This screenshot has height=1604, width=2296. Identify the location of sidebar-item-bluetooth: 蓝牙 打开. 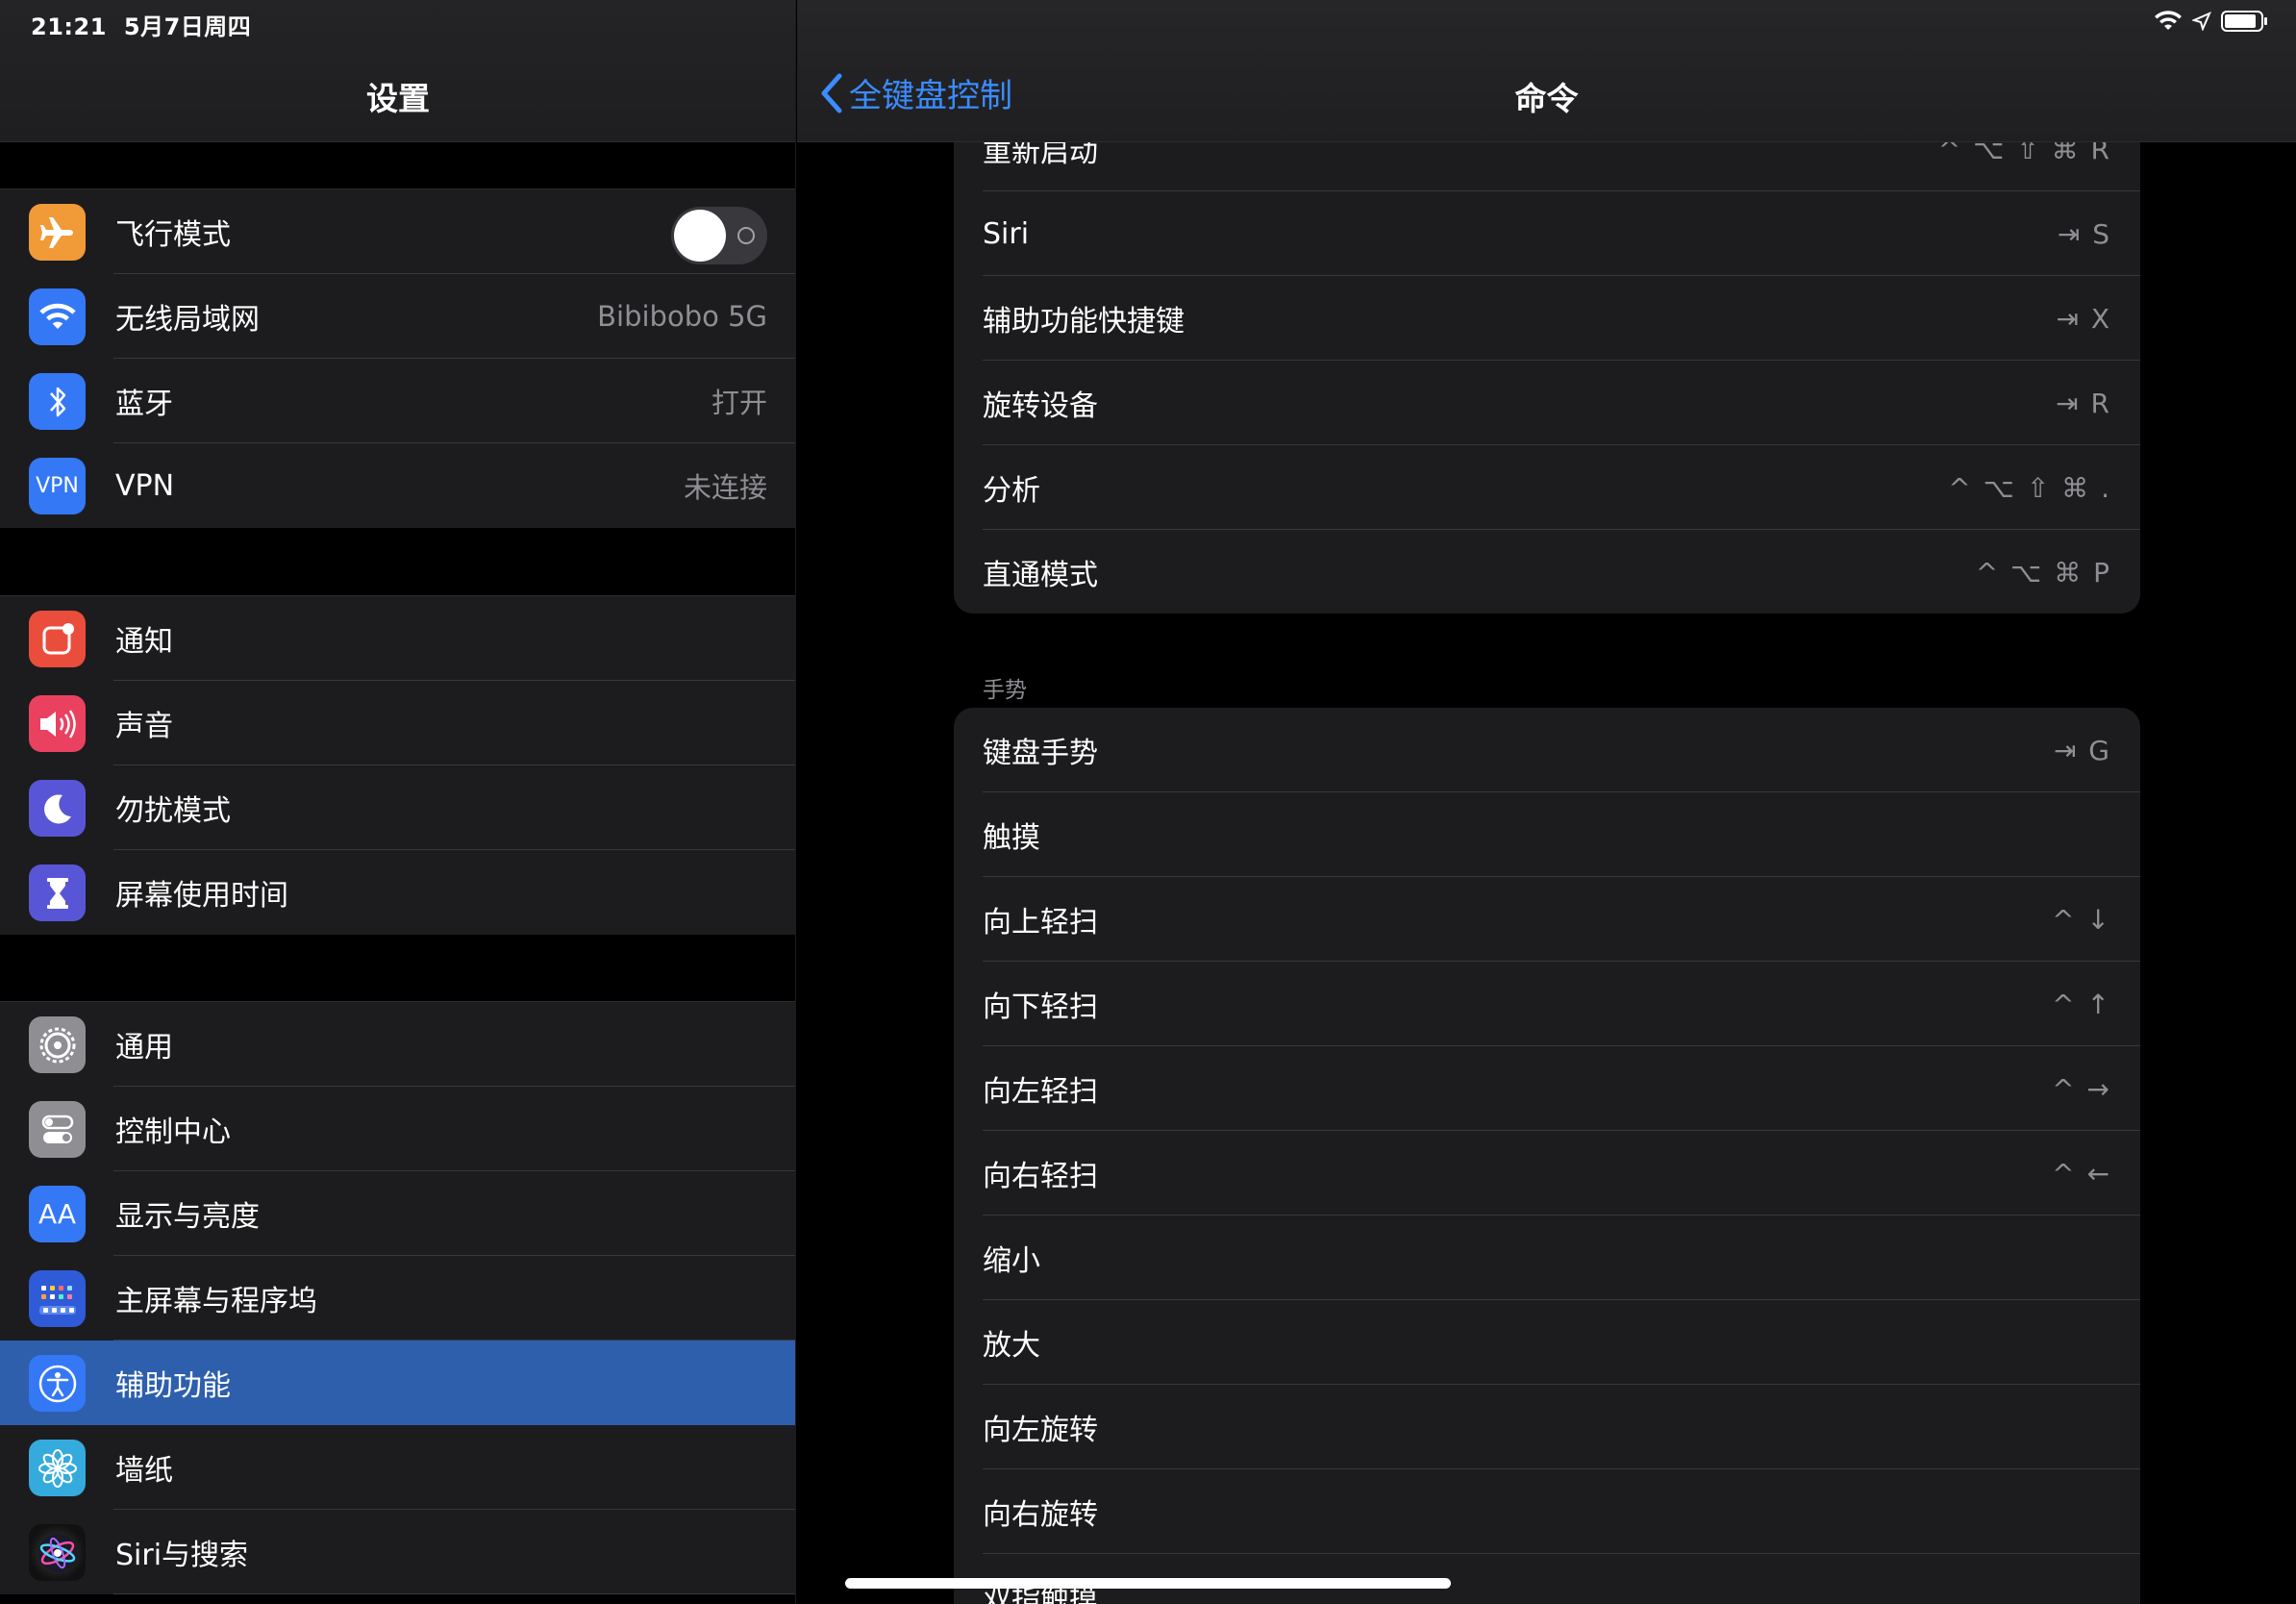
(397, 401).